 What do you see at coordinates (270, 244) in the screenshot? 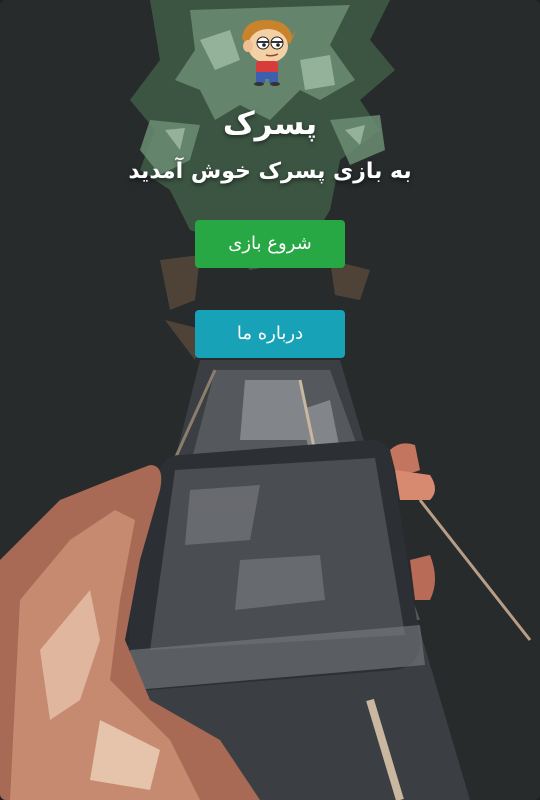
I see `start-game-button: شروع بازی` at bounding box center [270, 244].